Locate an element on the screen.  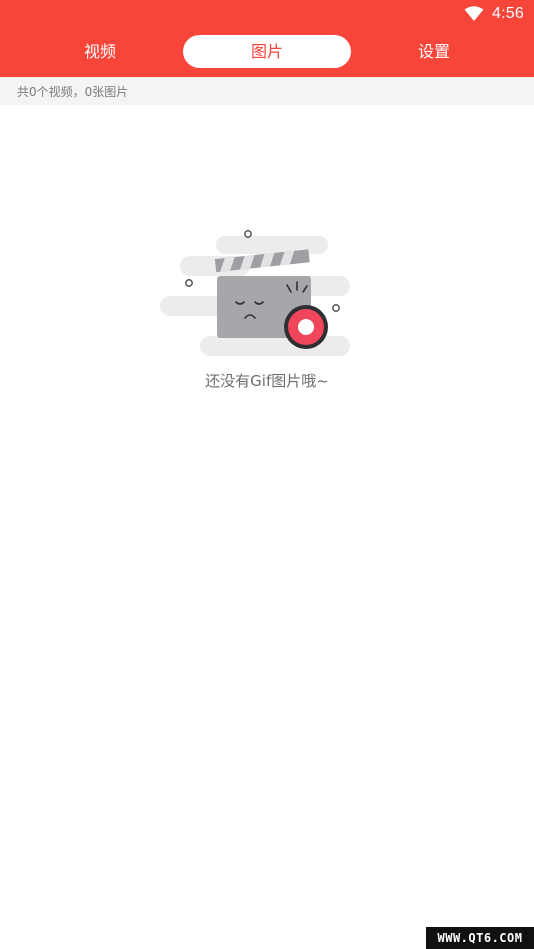
wifi-icon is located at coordinates (474, 14).